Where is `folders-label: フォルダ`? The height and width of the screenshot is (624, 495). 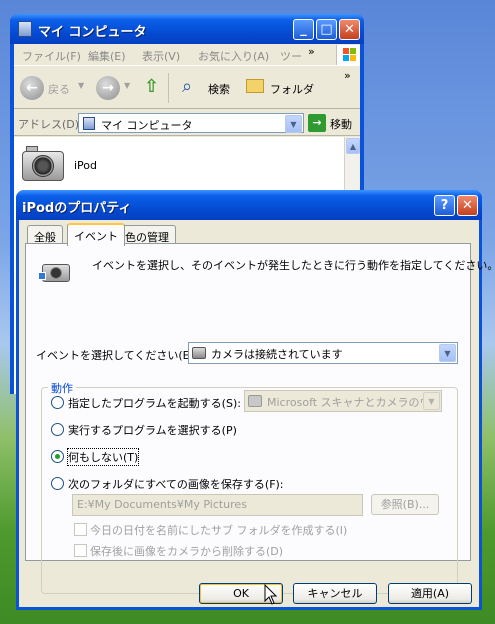
folders-label: フォルダ is located at coordinates (292, 89).